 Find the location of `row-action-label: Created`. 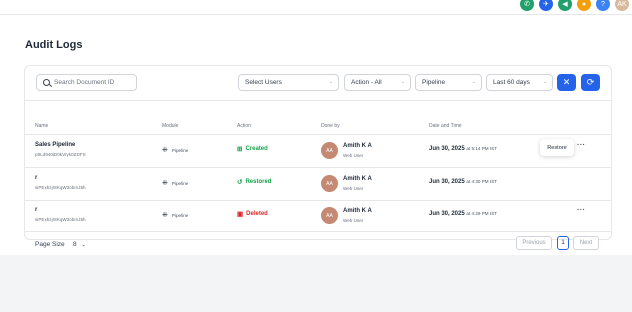

row-action-label: Created is located at coordinates (256, 149).